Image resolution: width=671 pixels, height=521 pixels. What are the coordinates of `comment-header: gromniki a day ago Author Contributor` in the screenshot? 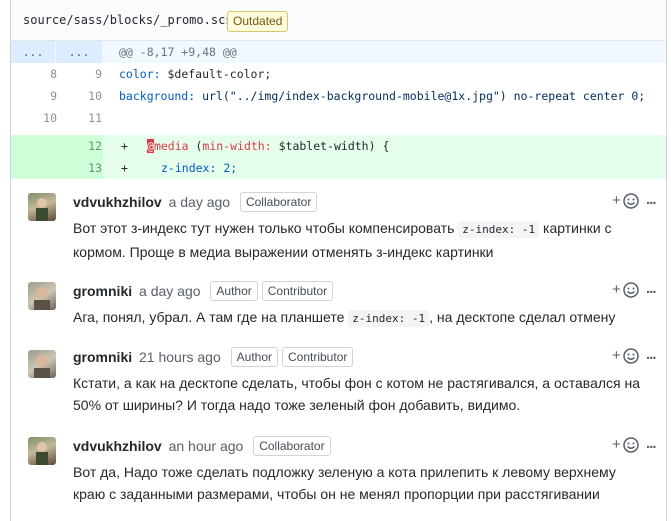 It's located at (203, 291).